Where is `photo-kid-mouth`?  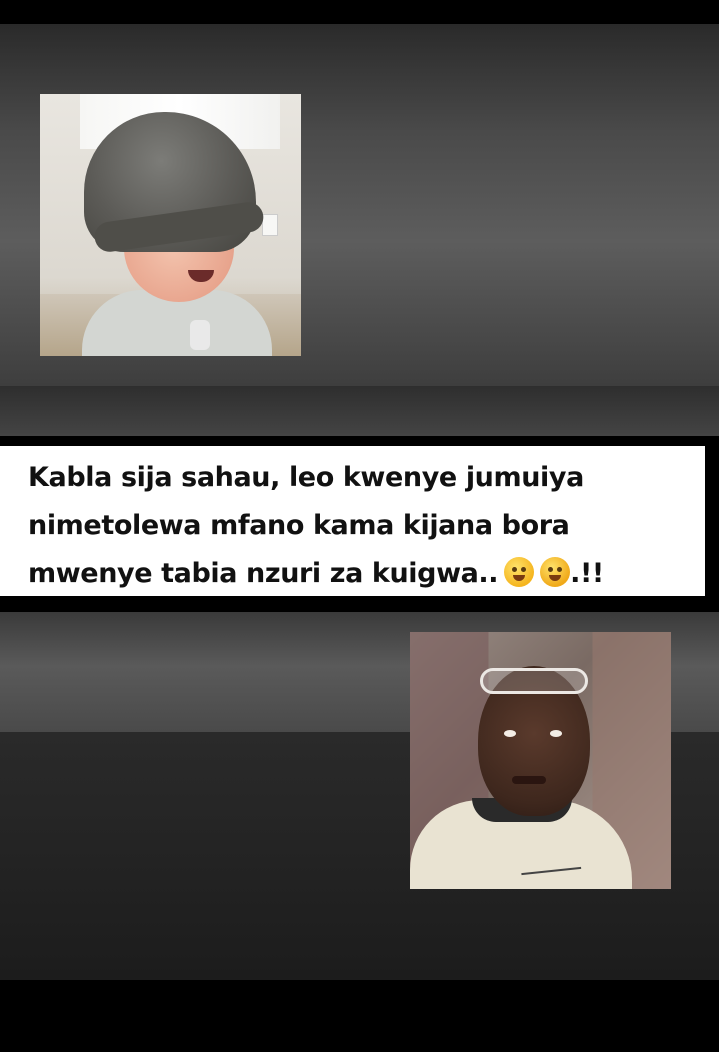
photo-kid-mouth is located at coordinates (529, 780).